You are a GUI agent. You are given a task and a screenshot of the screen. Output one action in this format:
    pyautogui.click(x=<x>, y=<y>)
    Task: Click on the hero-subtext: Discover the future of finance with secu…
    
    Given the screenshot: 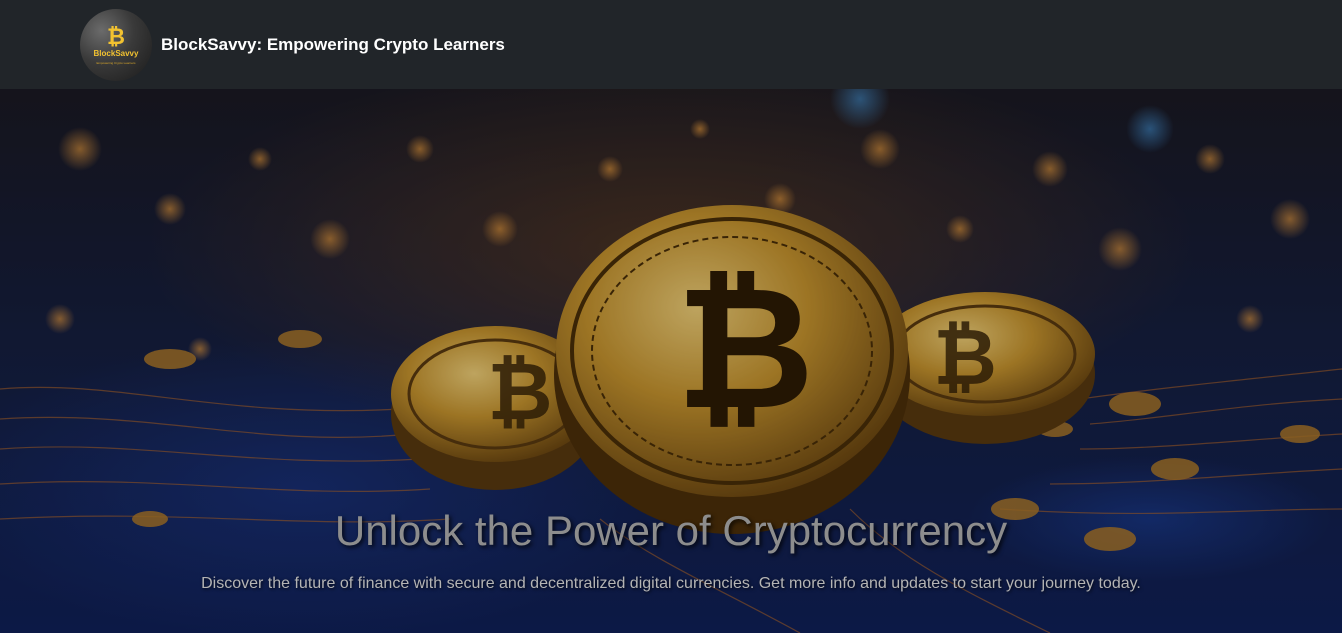 What is the action you would take?
    pyautogui.click(x=671, y=583)
    